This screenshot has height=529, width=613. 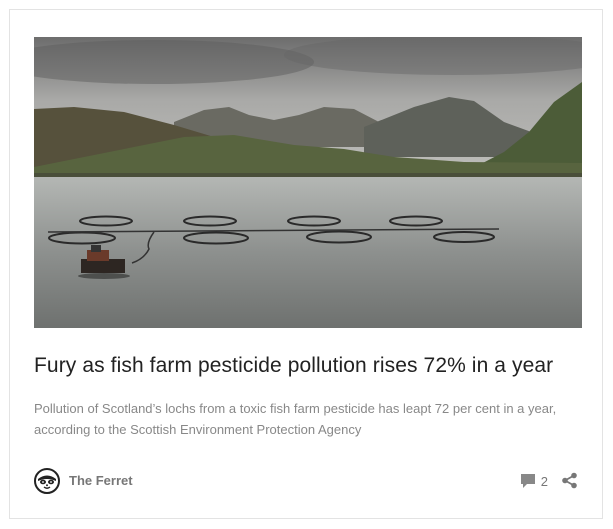 What do you see at coordinates (528, 481) in the screenshot?
I see `comment-icon` at bounding box center [528, 481].